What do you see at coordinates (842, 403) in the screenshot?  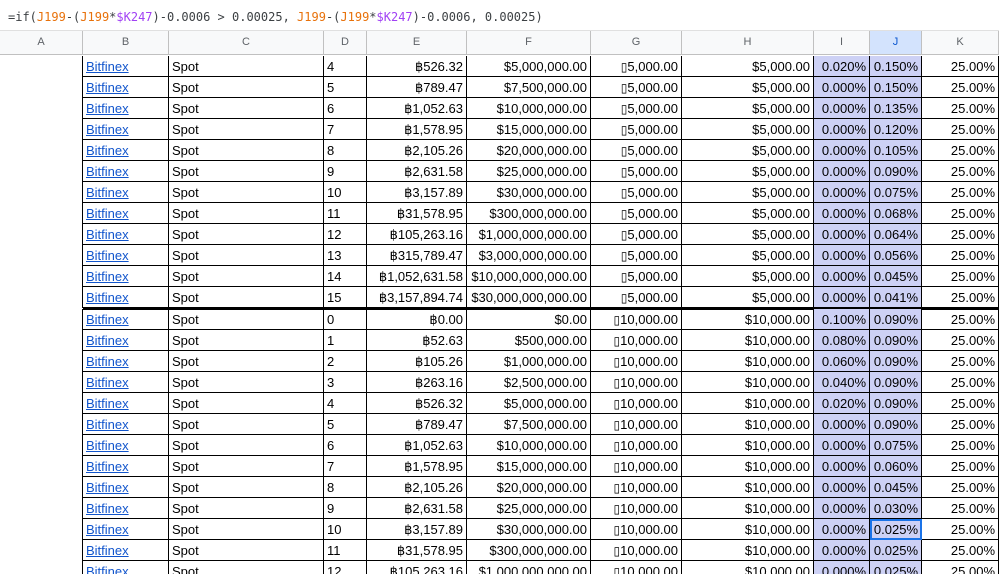 I see `cell-i: 0.020%` at bounding box center [842, 403].